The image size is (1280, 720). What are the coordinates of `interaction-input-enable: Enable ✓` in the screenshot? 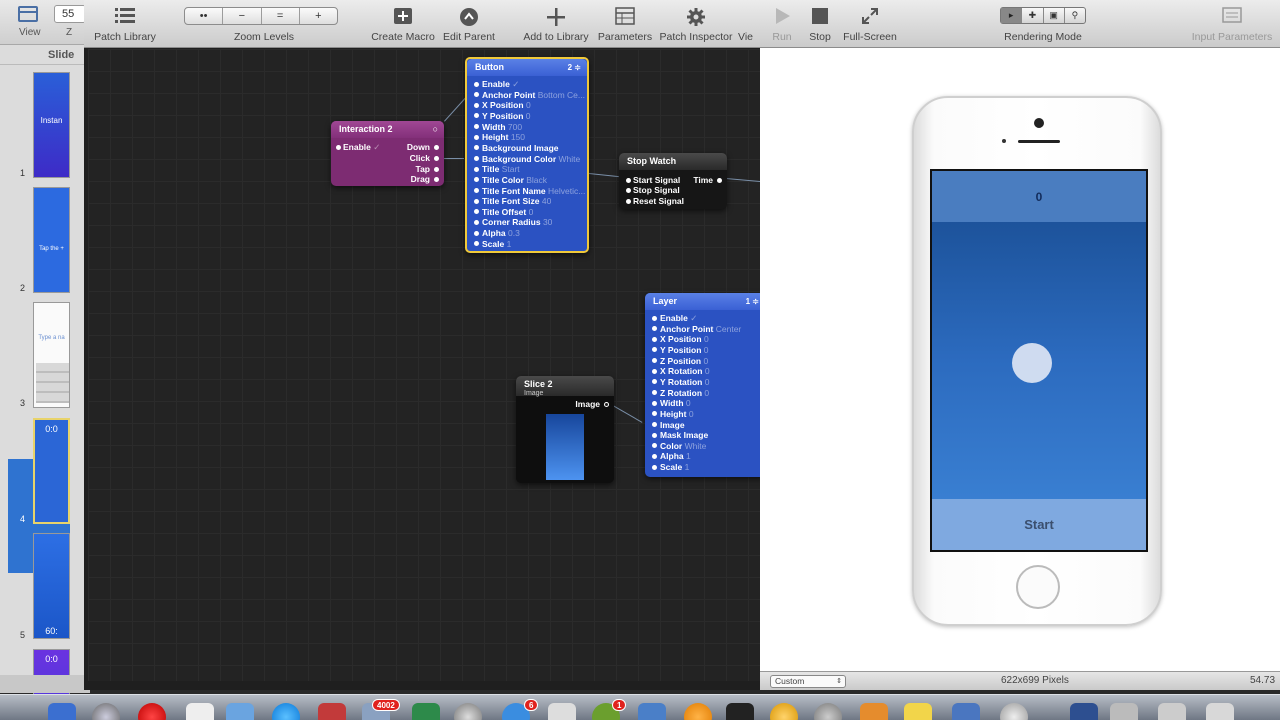 It's located at (358, 147).